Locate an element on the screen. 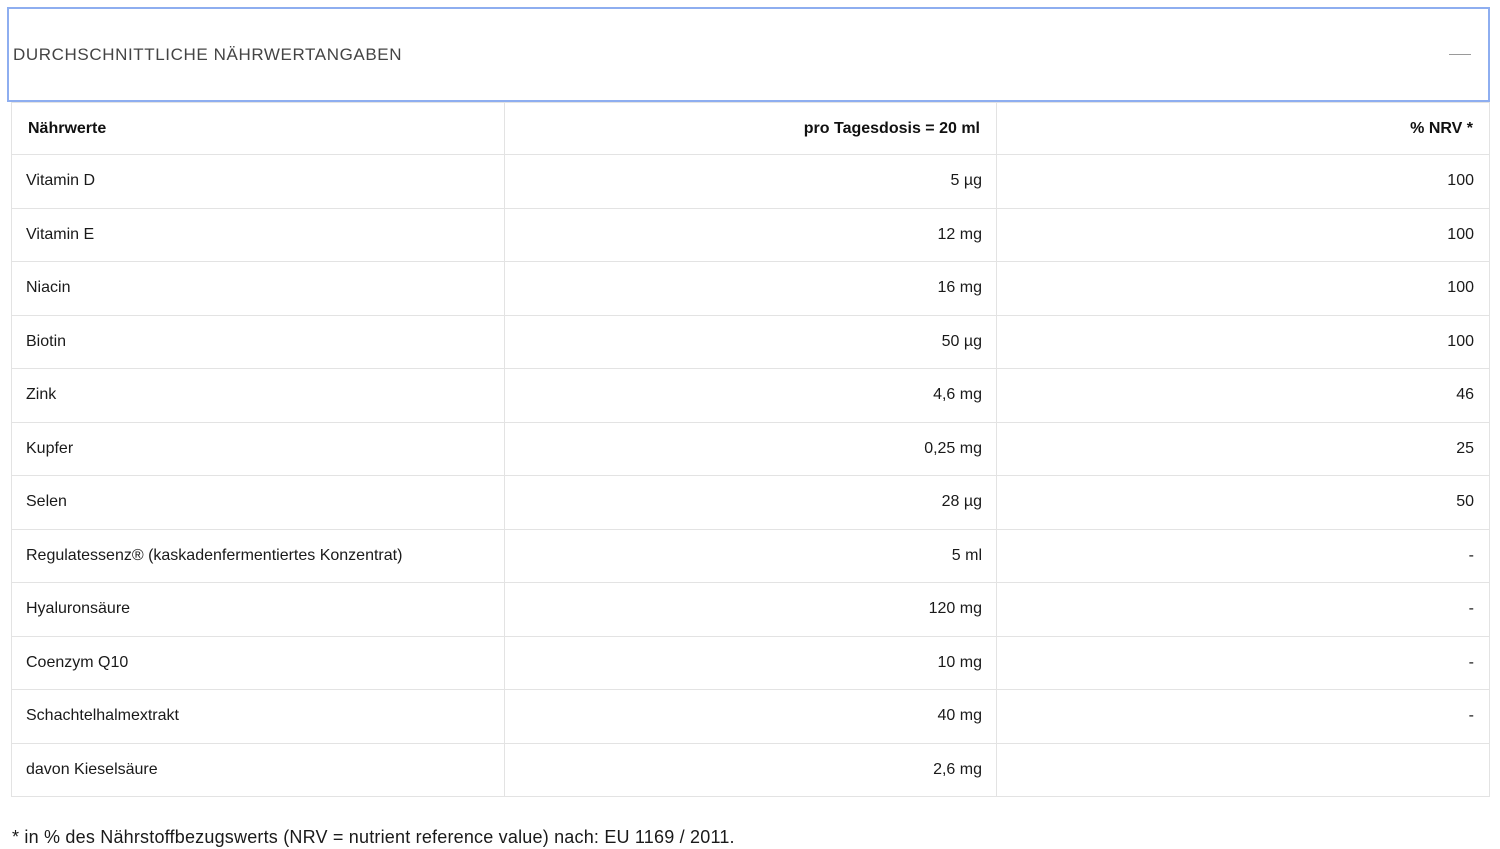 The height and width of the screenshot is (849, 1500). table-row: Selen 28 µg 50 is located at coordinates (750, 502).